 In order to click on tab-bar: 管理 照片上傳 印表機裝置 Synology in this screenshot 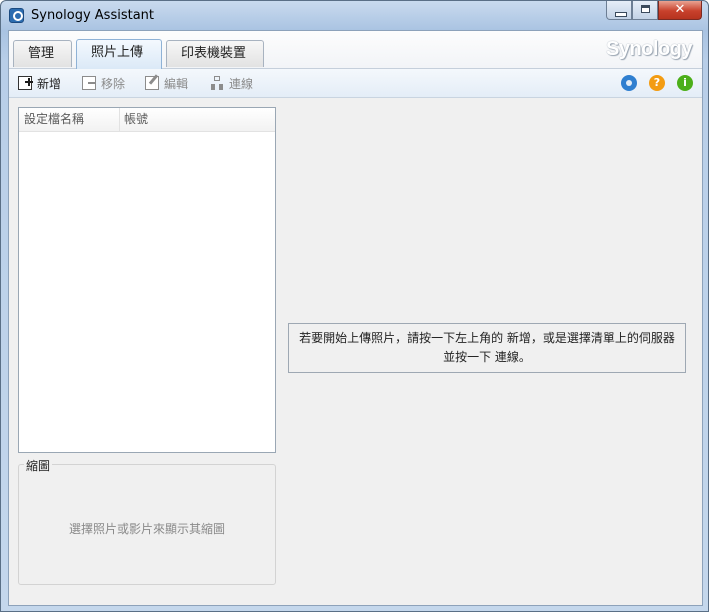, I will do `click(355, 50)`.